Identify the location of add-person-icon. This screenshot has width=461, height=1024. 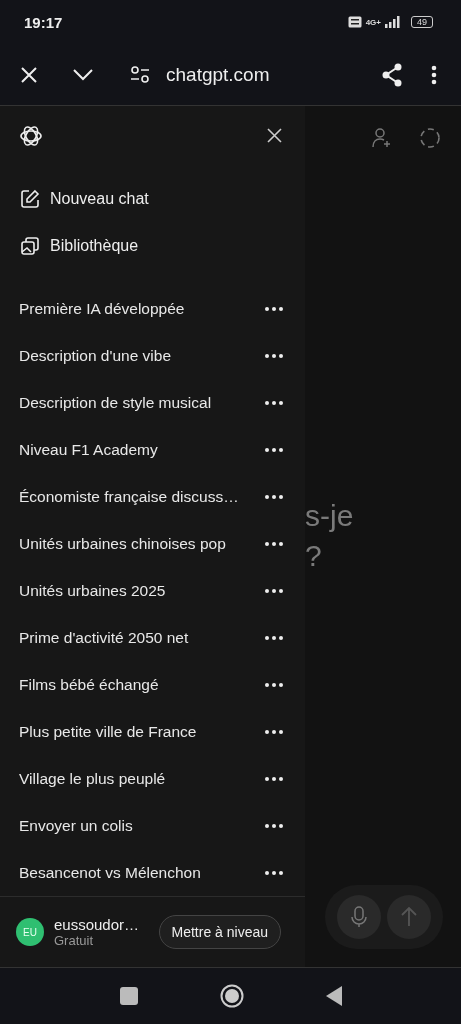
(382, 138).